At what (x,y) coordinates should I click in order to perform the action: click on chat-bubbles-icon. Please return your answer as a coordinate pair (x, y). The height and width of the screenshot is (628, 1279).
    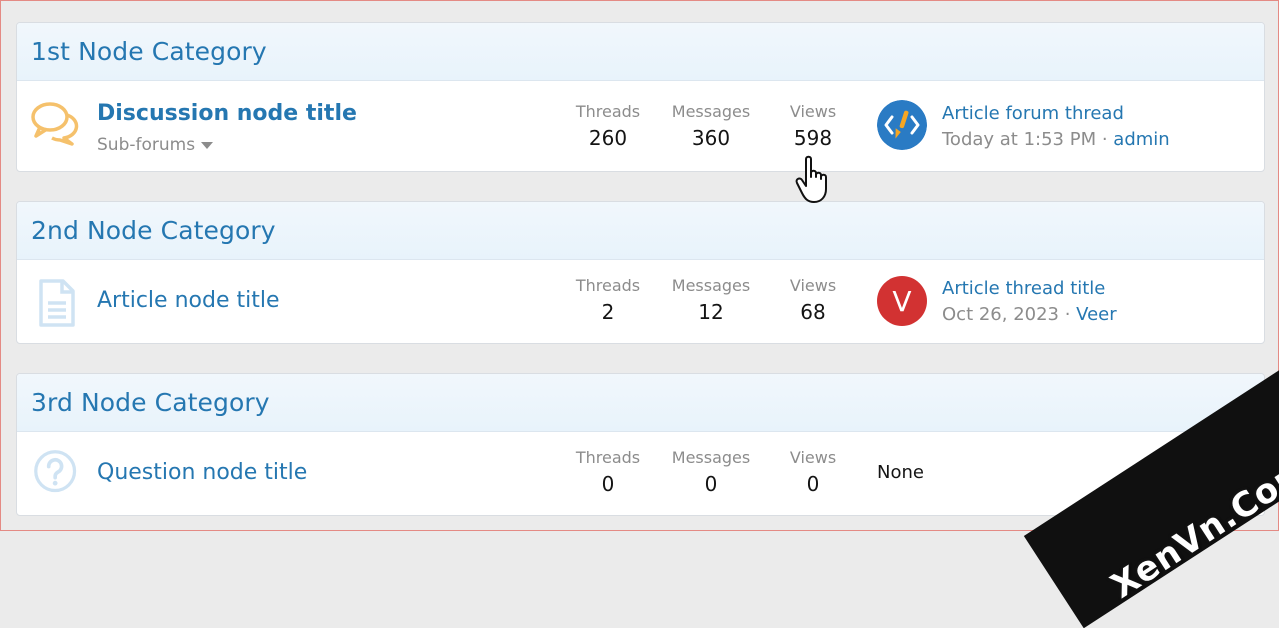
    Looking at the image, I should click on (55, 124).